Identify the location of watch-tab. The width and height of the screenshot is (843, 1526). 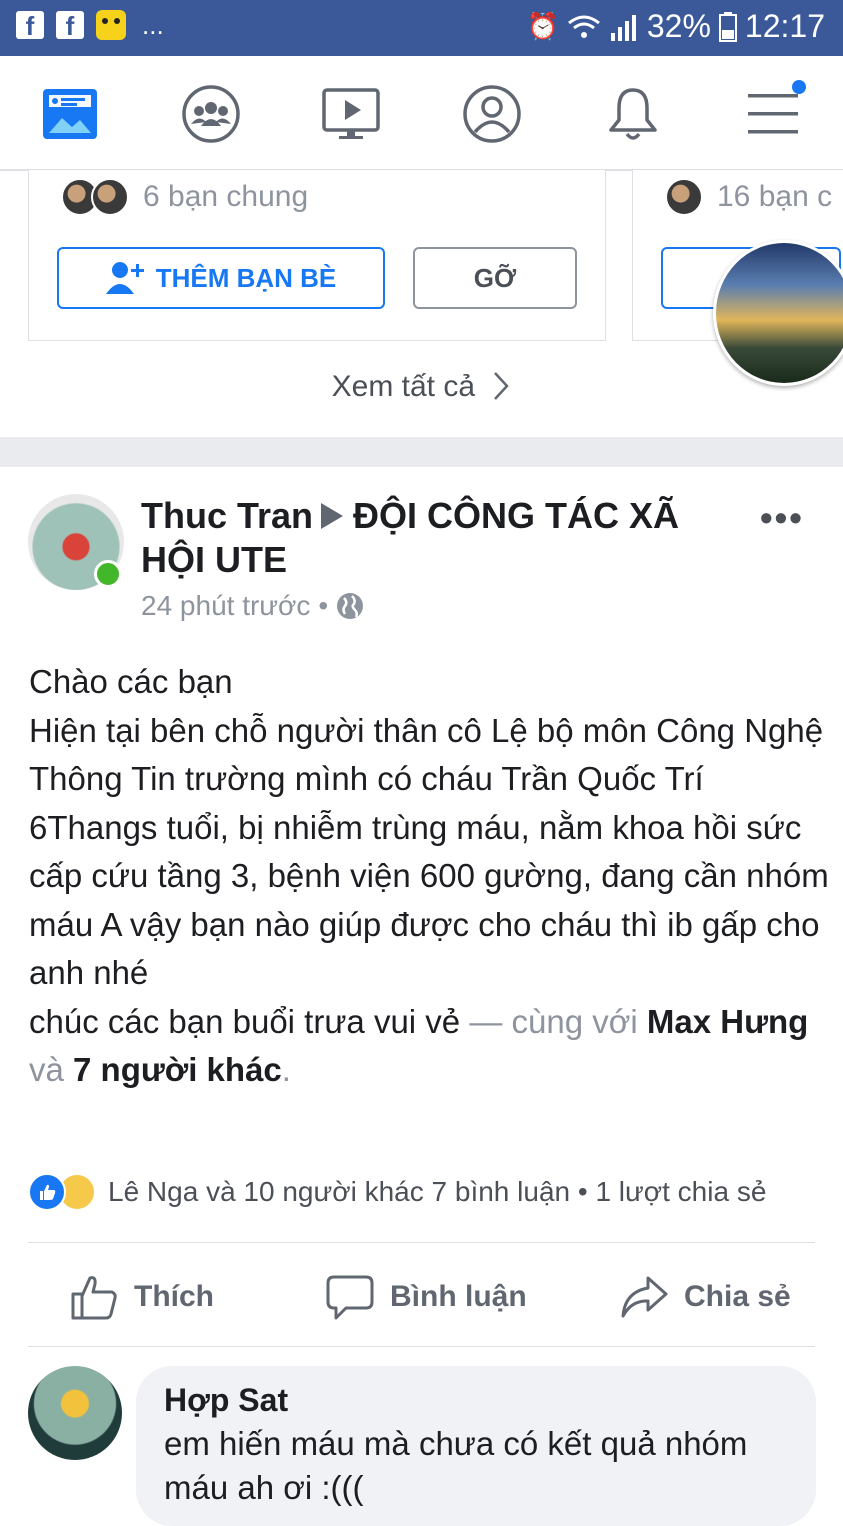
(351, 114).